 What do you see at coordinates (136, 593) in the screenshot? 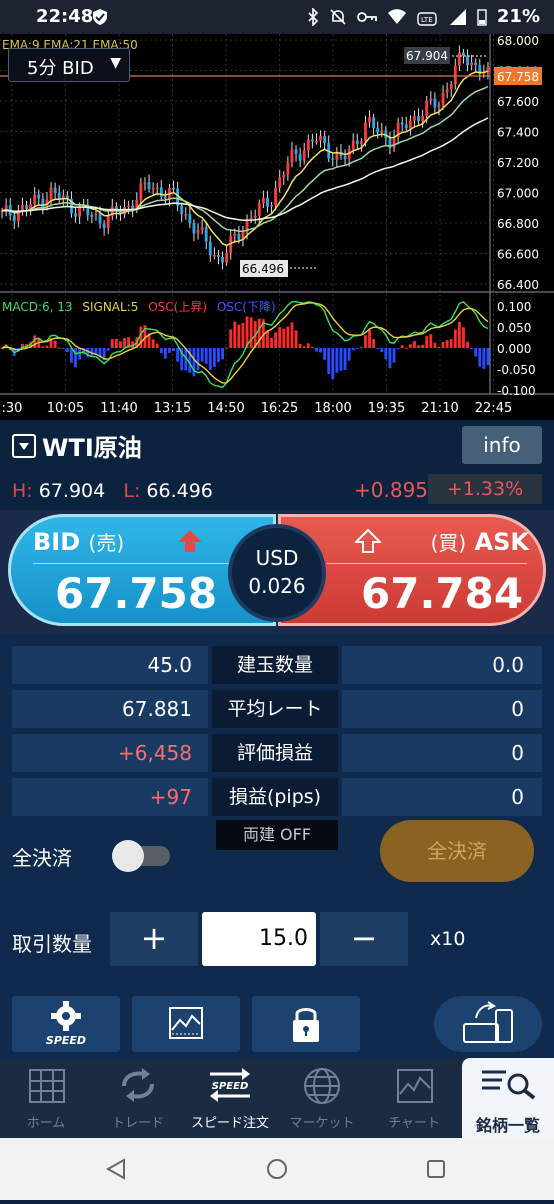
I see `bid-price: 67.758` at bounding box center [136, 593].